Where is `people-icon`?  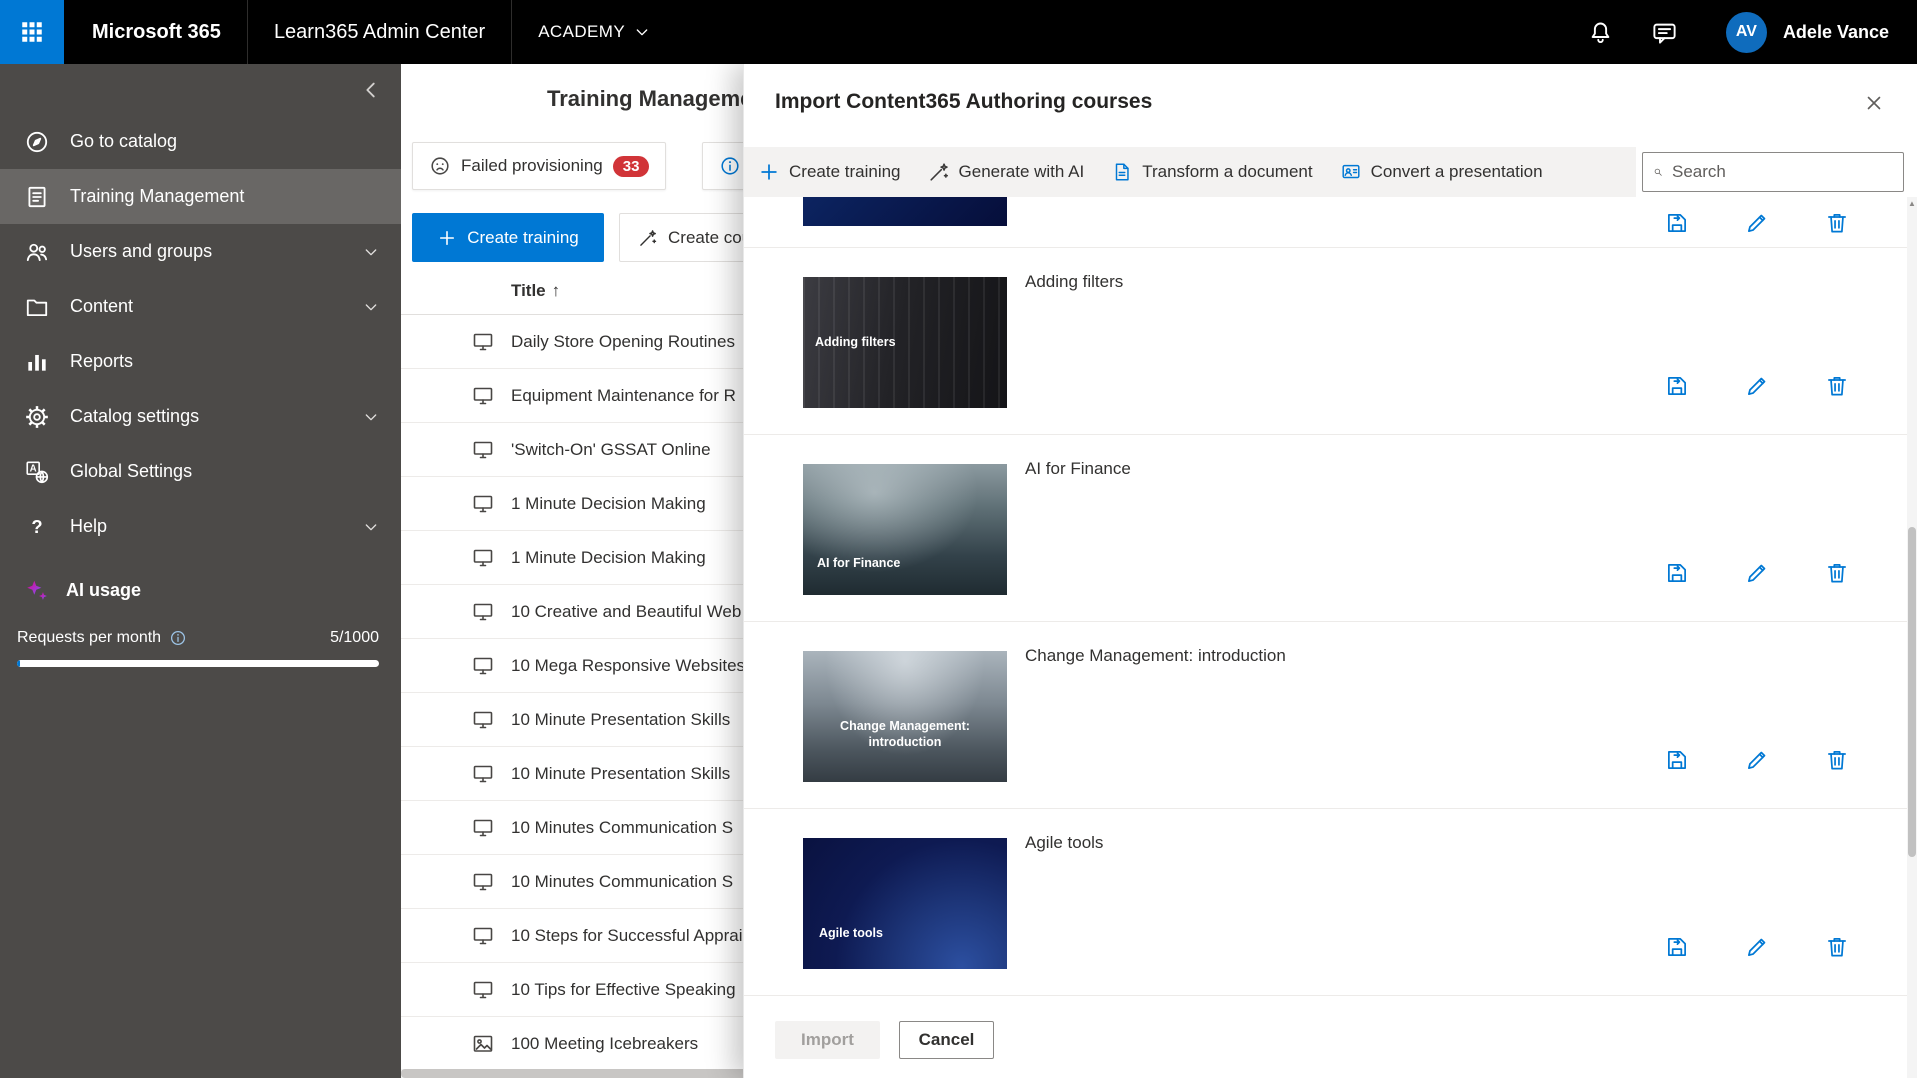
people-icon is located at coordinates (37, 252).